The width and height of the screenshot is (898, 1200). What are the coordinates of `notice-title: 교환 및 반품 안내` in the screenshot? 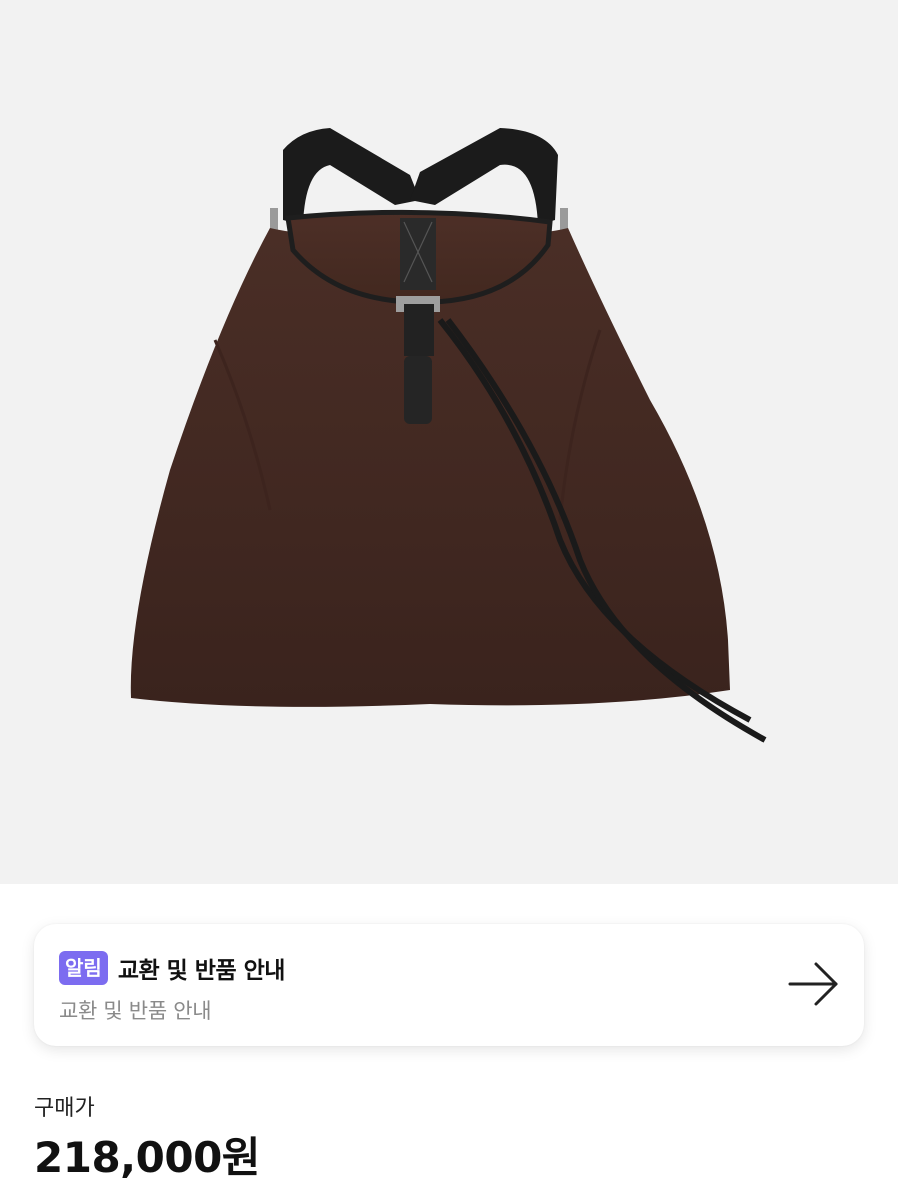 It's located at (201, 971).